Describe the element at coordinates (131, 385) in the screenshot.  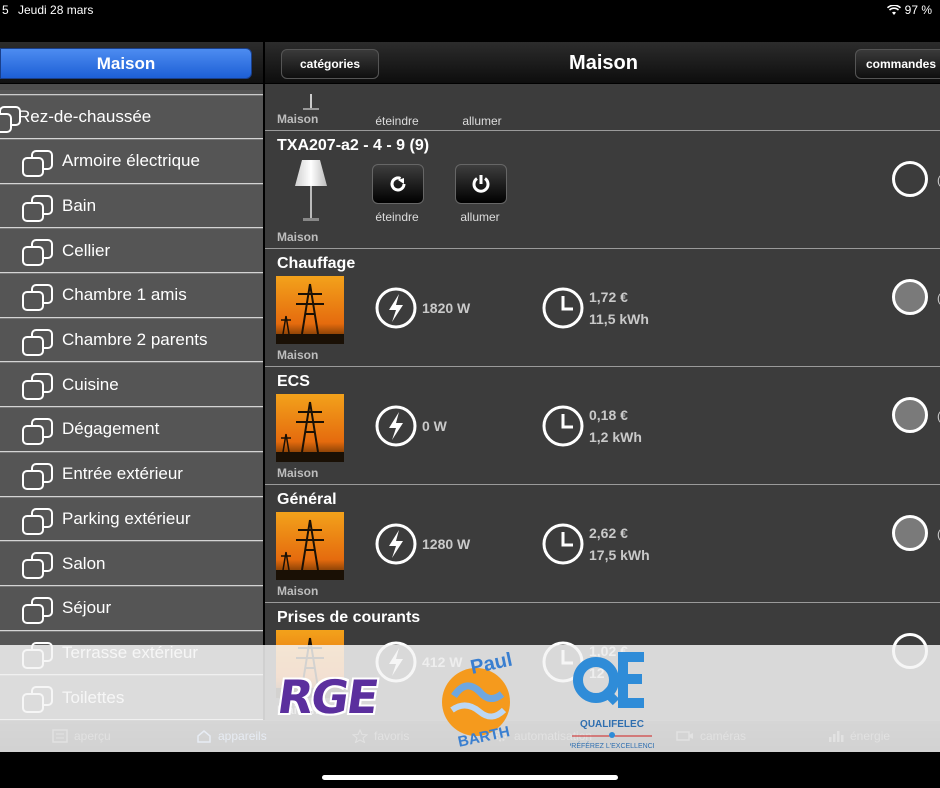
I see `sidebar-item-cuisine: Cuisine` at that location.